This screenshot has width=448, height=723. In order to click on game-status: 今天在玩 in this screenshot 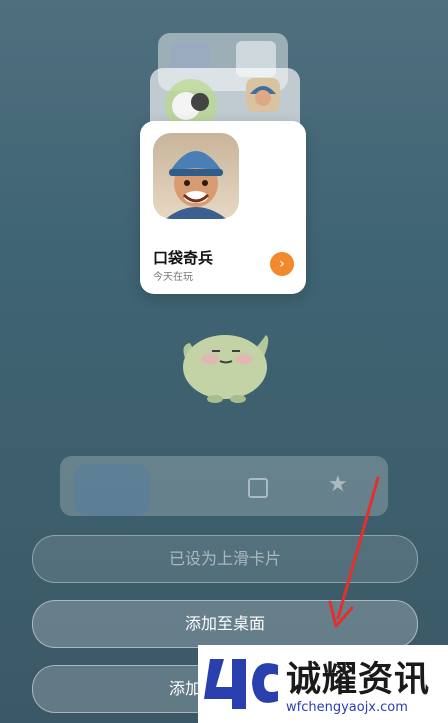, I will do `click(173, 277)`.